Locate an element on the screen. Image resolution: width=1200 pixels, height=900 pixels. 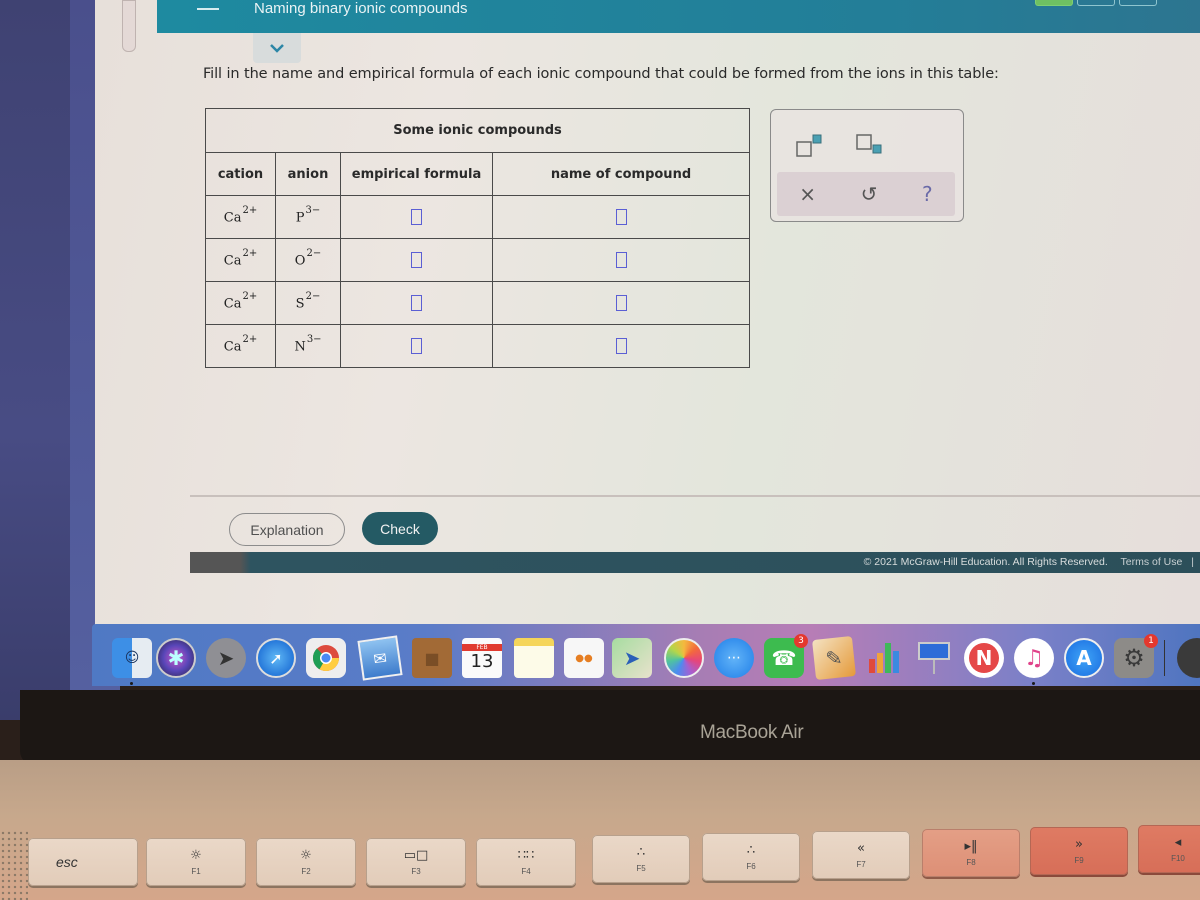
fast-forward-icon: » is located at coordinates (1079, 844).